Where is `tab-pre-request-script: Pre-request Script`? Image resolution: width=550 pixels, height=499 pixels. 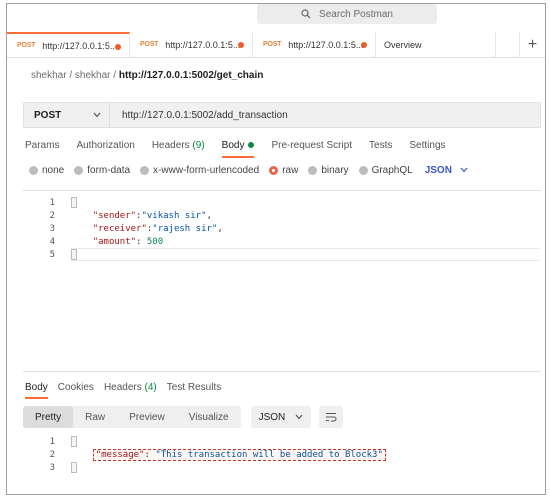
tab-pre-request-script: Pre-request Script is located at coordinates (311, 149).